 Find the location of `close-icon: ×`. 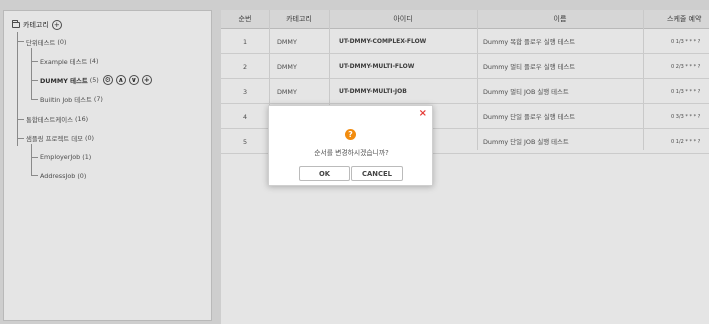

close-icon: × is located at coordinates (423, 114).